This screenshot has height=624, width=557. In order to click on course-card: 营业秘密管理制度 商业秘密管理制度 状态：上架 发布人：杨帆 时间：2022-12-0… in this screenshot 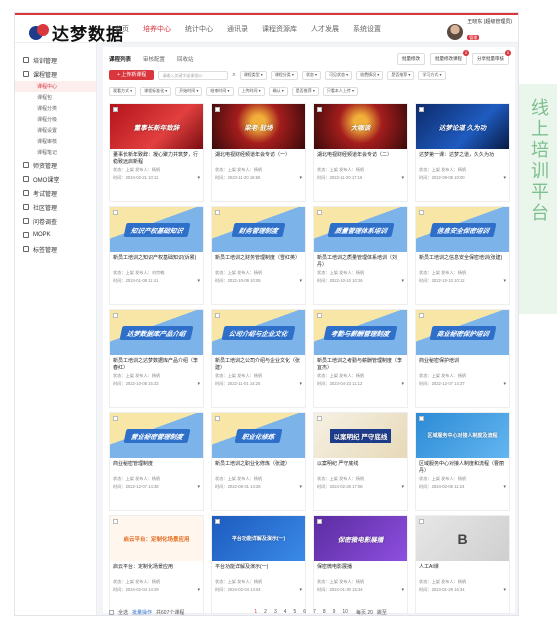, I will do `click(156, 461)`.